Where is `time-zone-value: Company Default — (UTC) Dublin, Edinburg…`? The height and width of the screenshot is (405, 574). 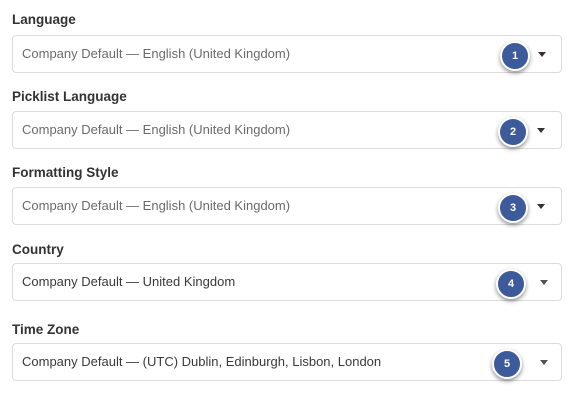
time-zone-value: Company Default — (UTC) Dublin, Edinburg… is located at coordinates (202, 361).